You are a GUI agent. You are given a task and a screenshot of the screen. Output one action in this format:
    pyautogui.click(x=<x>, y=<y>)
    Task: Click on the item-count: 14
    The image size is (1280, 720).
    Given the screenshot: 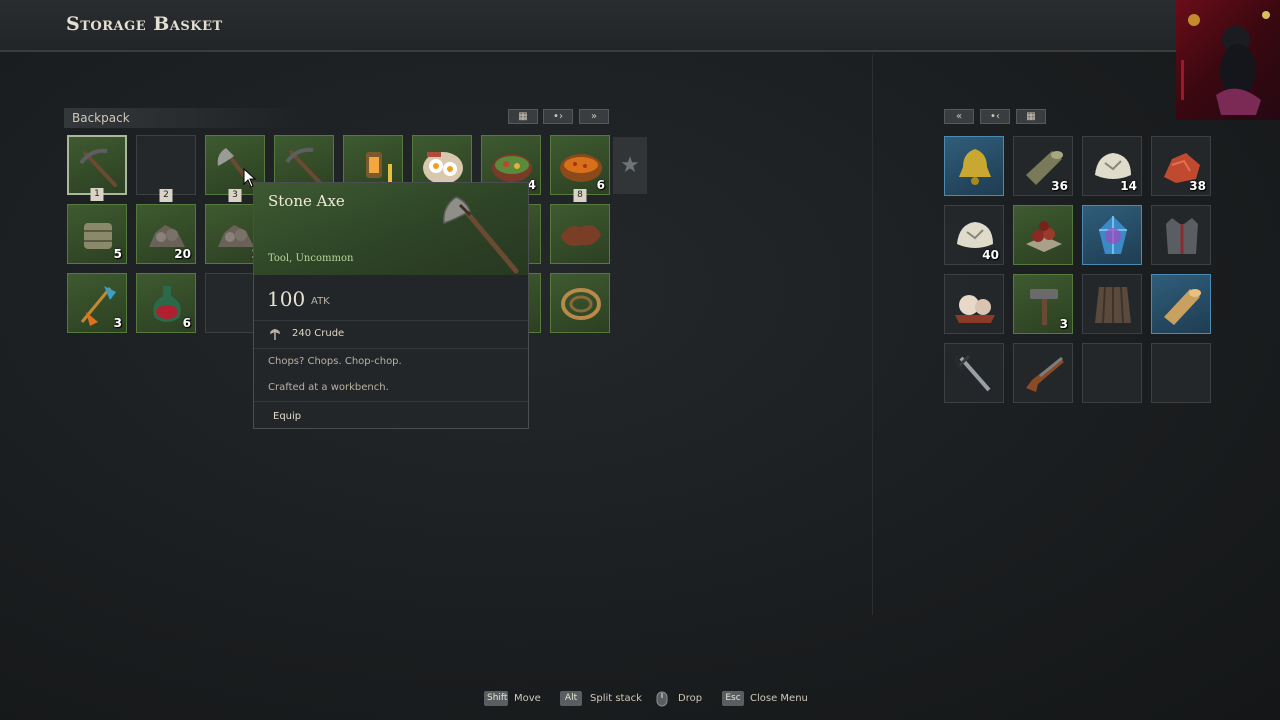 What is the action you would take?
    pyautogui.click(x=1128, y=186)
    